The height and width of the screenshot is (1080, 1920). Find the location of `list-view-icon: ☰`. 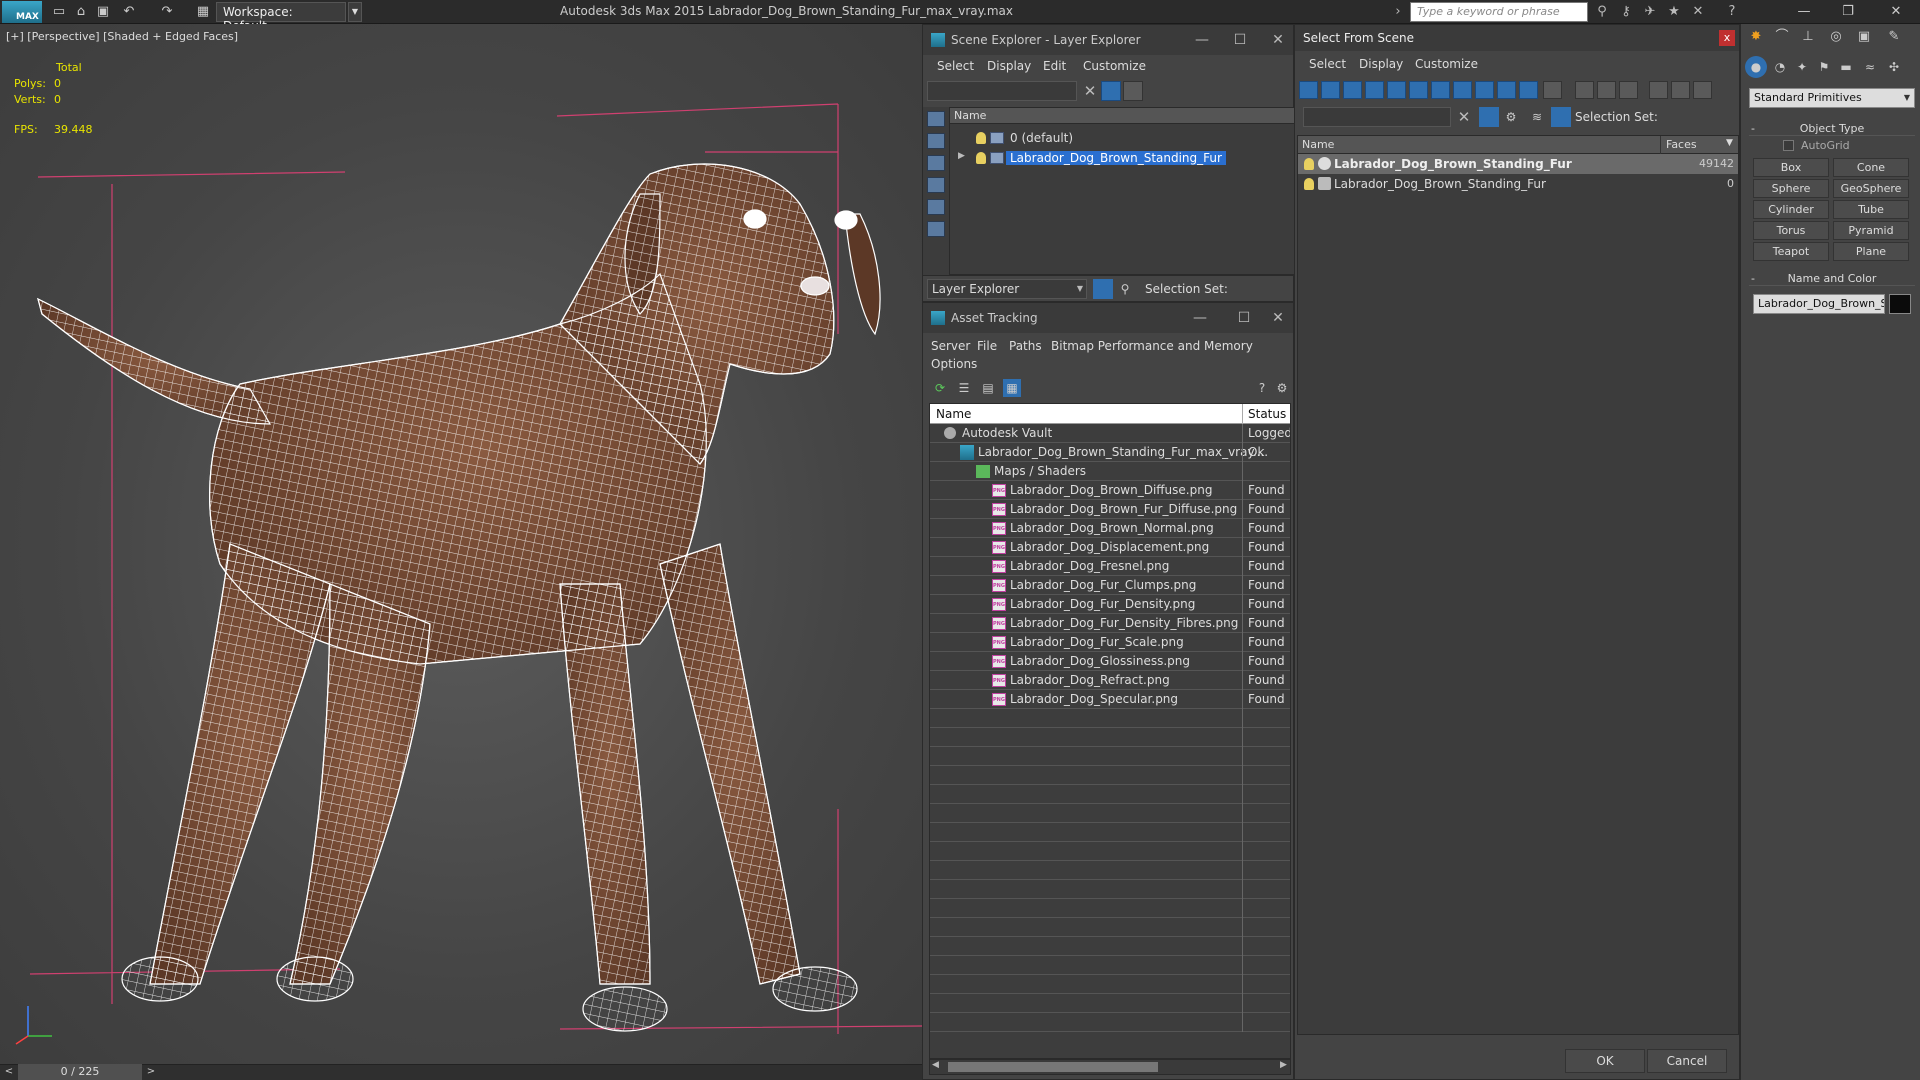

list-view-icon: ☰ is located at coordinates (964, 388).